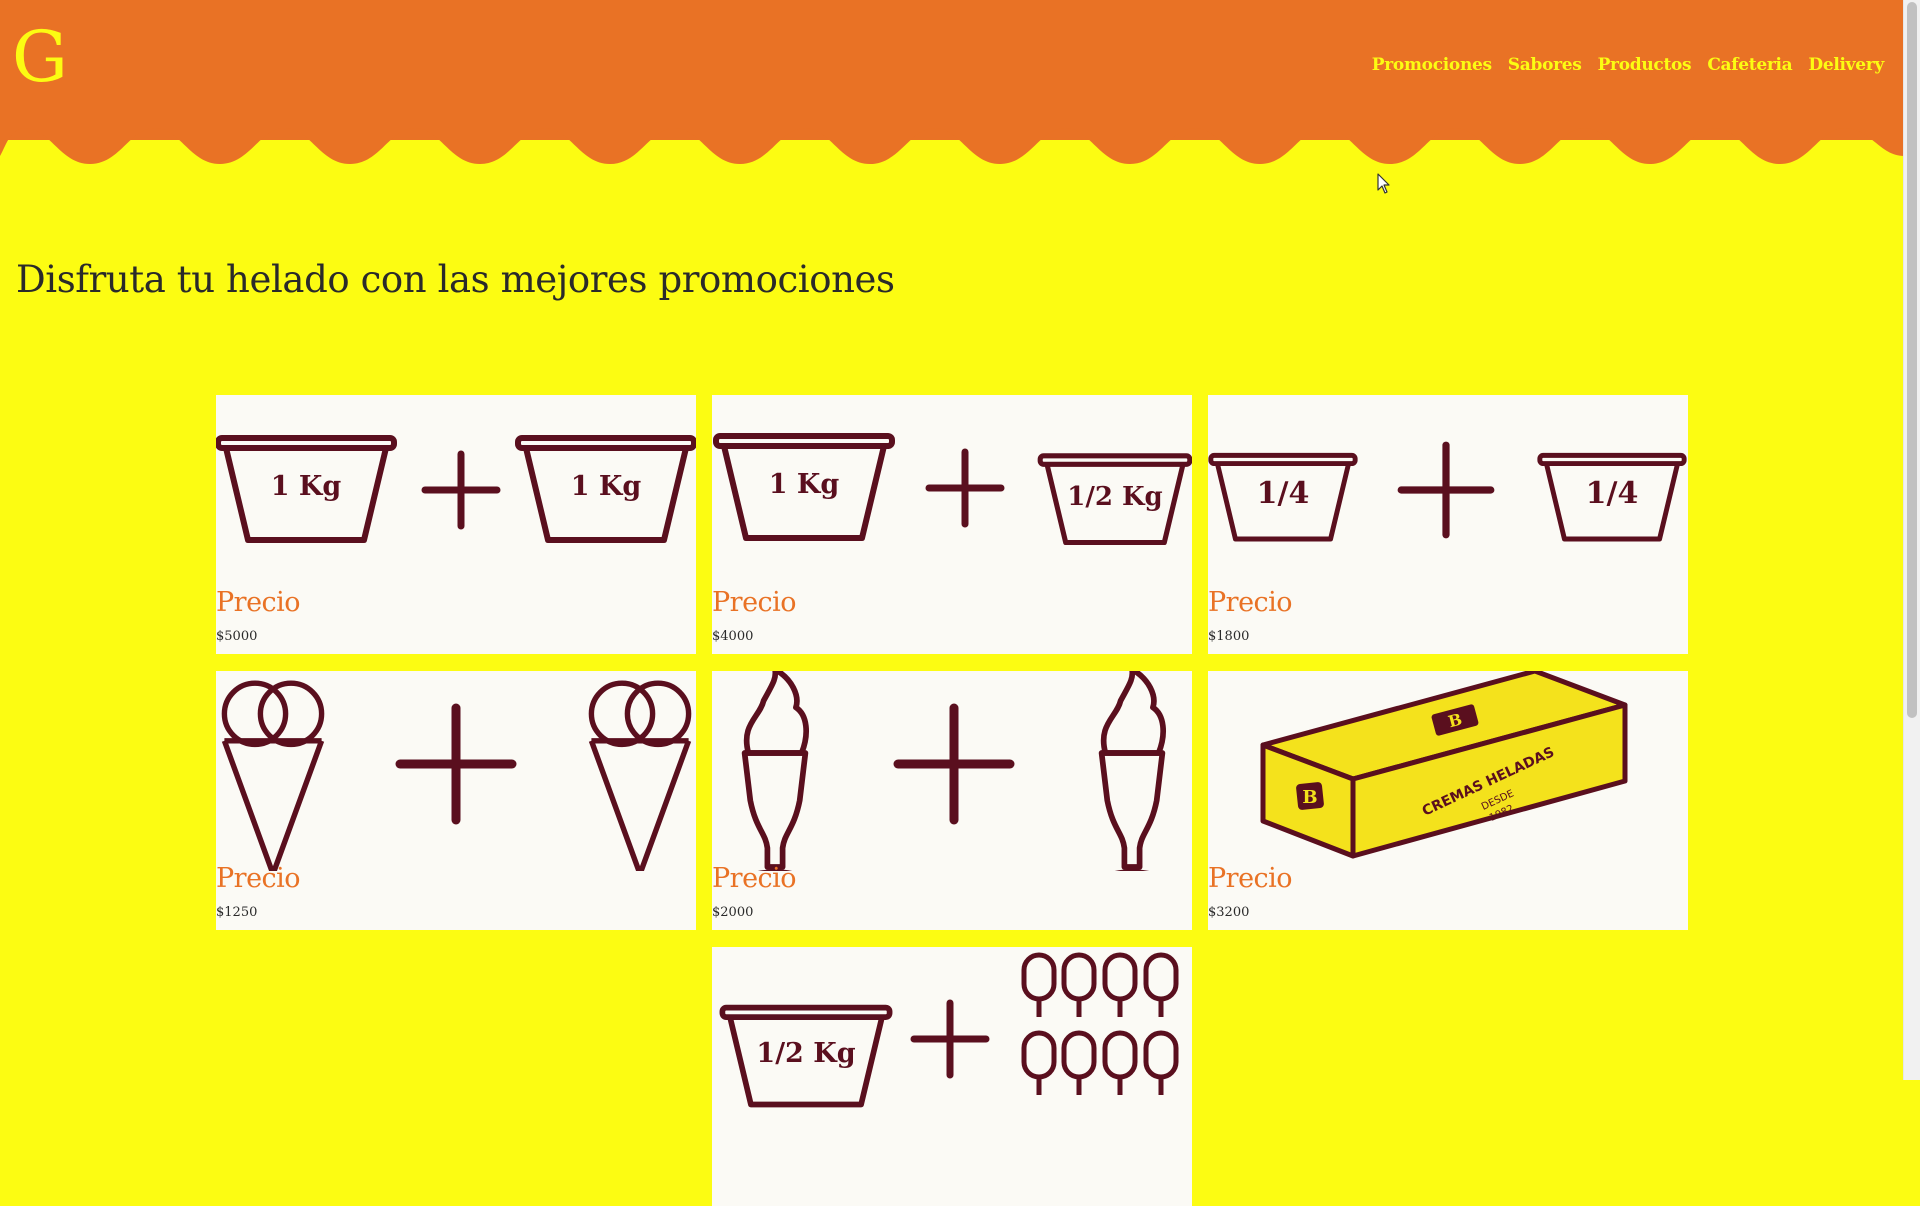 The image size is (1920, 1206). Describe the element at coordinates (952, 146) in the screenshot. I see `header-wave-border` at that location.